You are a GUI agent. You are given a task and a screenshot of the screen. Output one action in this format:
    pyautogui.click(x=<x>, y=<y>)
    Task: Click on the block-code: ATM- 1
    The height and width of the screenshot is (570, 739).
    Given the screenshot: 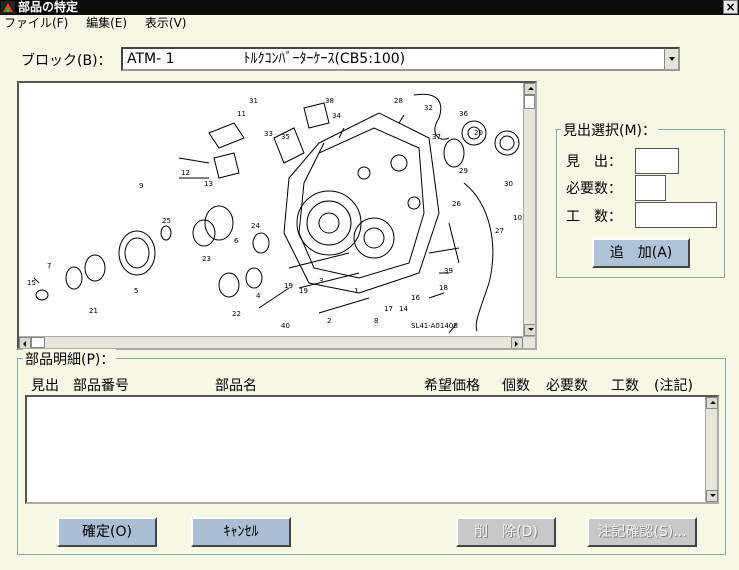 What is the action you would take?
    pyautogui.click(x=151, y=59)
    